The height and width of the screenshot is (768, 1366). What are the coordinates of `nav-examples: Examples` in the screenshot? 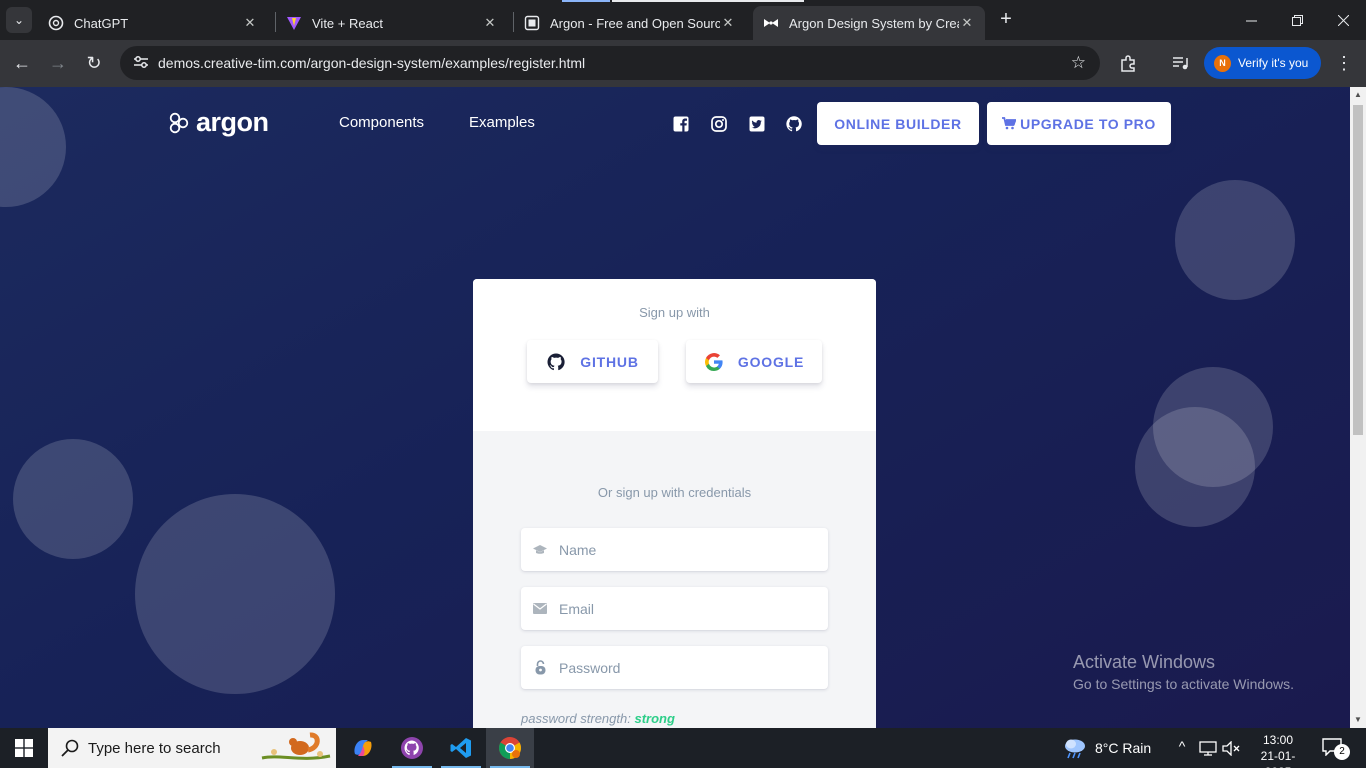 It's located at (502, 122).